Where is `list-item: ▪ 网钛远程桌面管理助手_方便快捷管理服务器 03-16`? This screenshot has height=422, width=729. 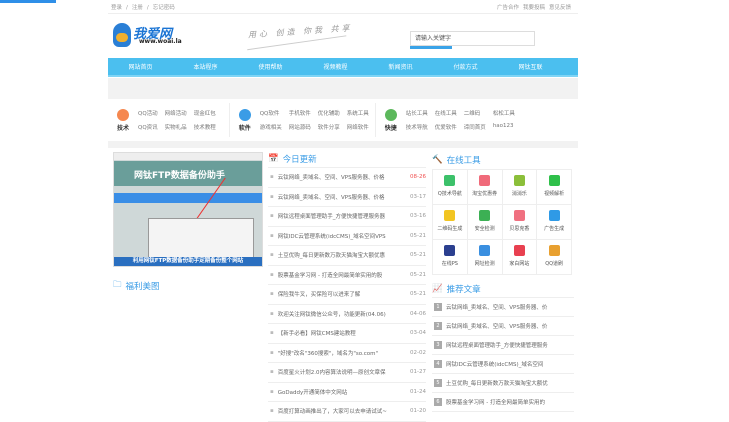
list-item: ▪ 网钛远程桌面管理助手_方便快捷管理服务器 03-16 is located at coordinates (347, 217).